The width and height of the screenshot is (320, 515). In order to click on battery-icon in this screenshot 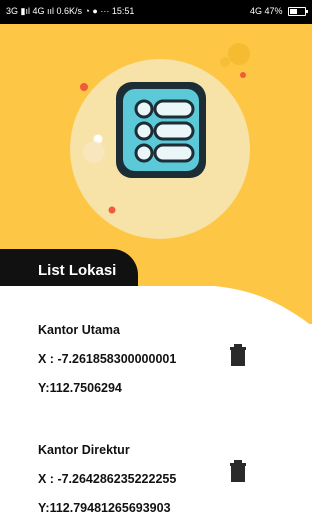, I will do `click(298, 12)`.